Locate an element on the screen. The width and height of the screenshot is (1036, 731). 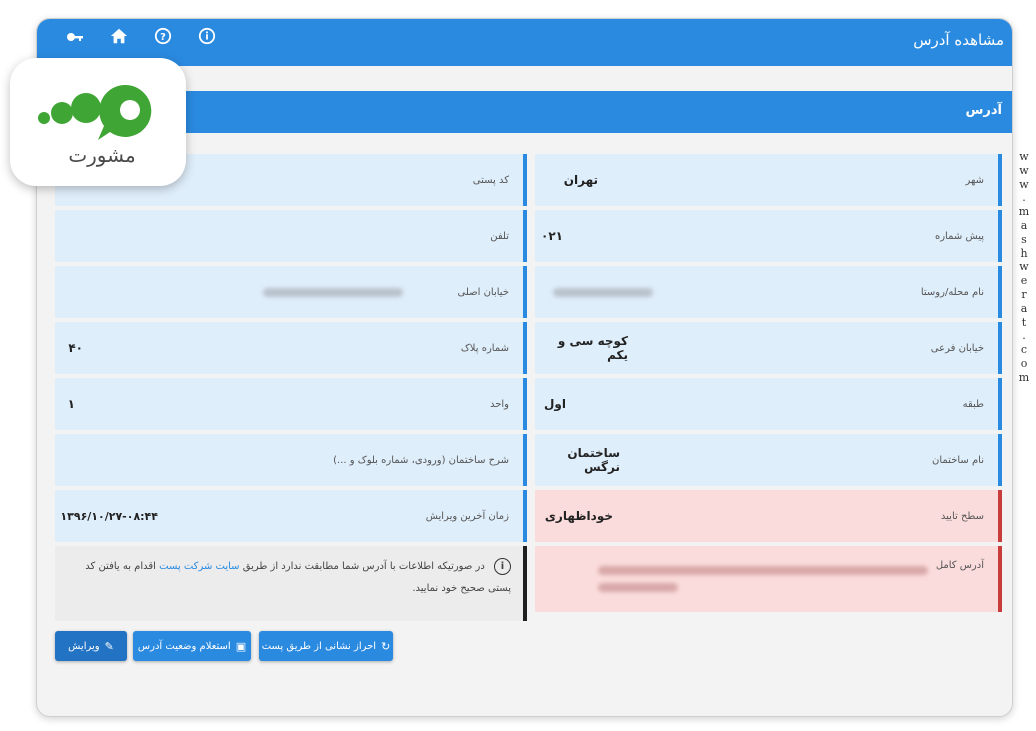
field-label: واحد is located at coordinates (499, 404).